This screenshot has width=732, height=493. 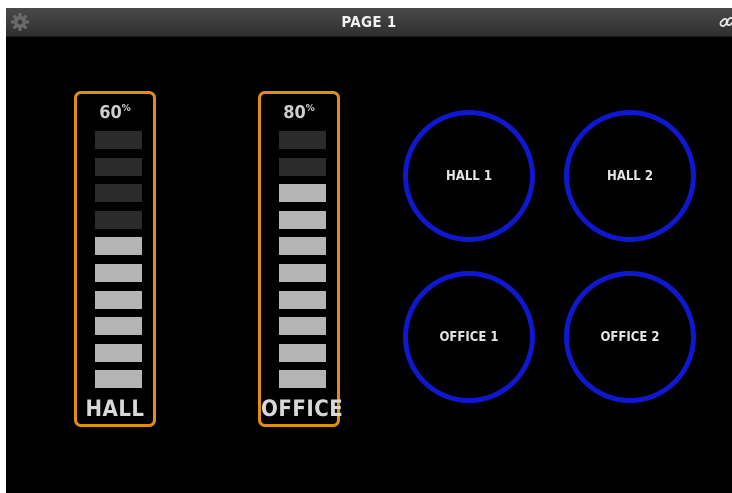 I want to click on fader-percent: 60%, so click(x=115, y=112).